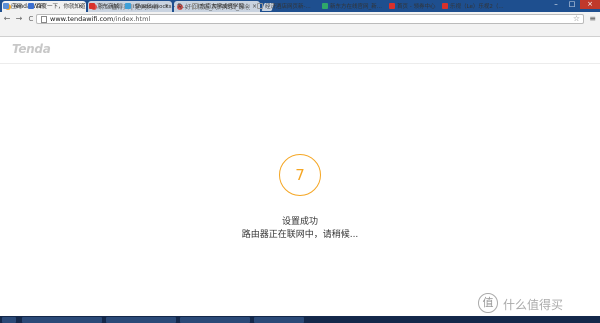 The width and height of the screenshot is (600, 323). Describe the element at coordinates (132, 19) in the screenshot. I see `url-path: /index.html` at that location.